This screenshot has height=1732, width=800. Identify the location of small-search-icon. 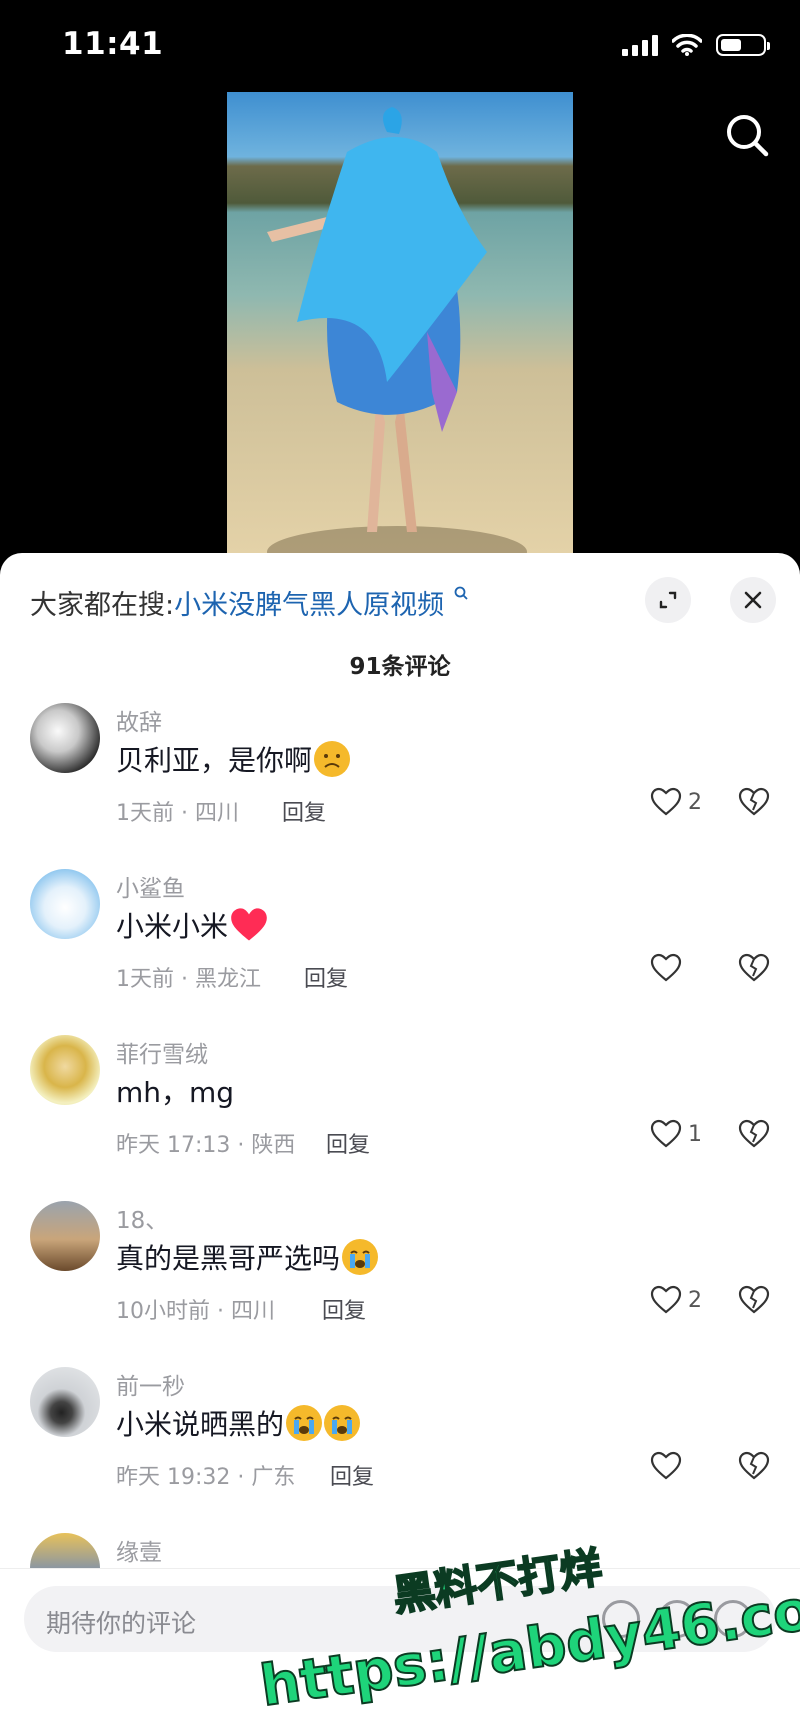
(461, 593).